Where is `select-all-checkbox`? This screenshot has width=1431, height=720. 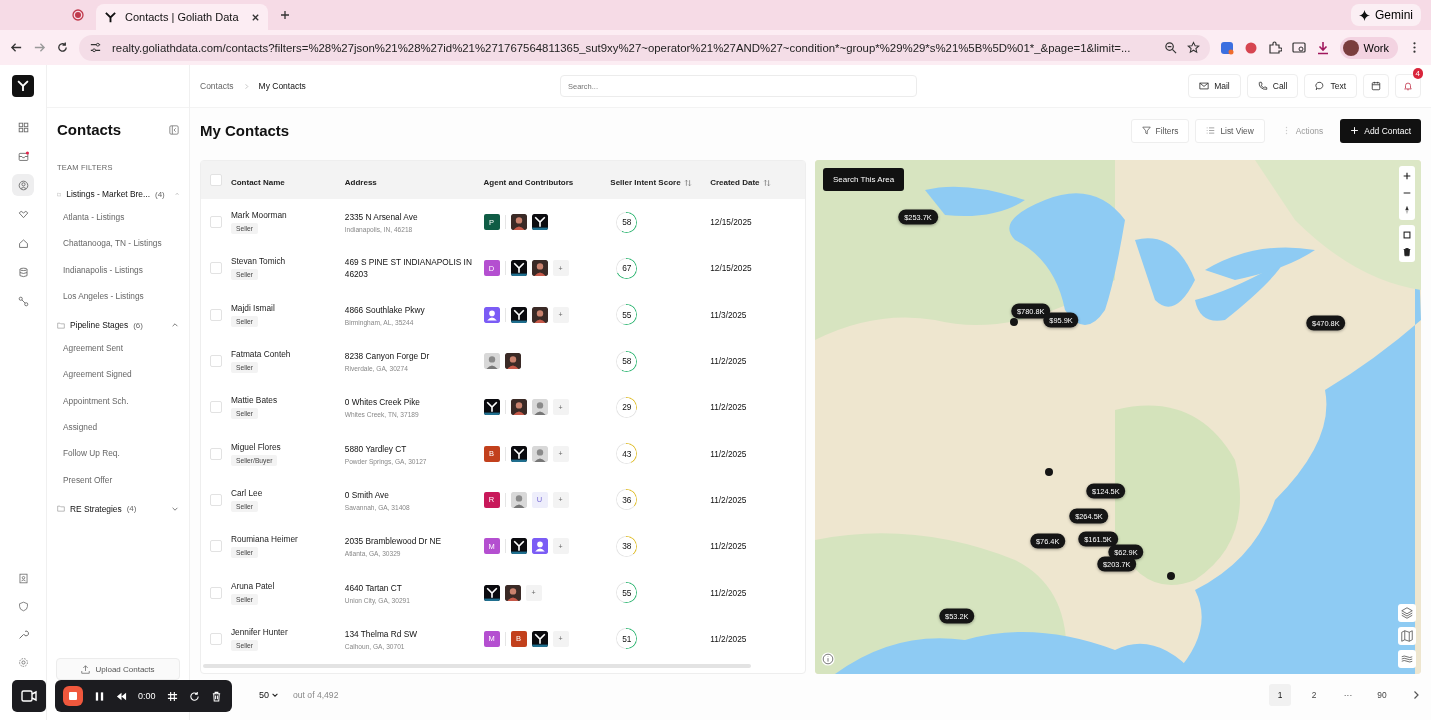 select-all-checkbox is located at coordinates (215, 180).